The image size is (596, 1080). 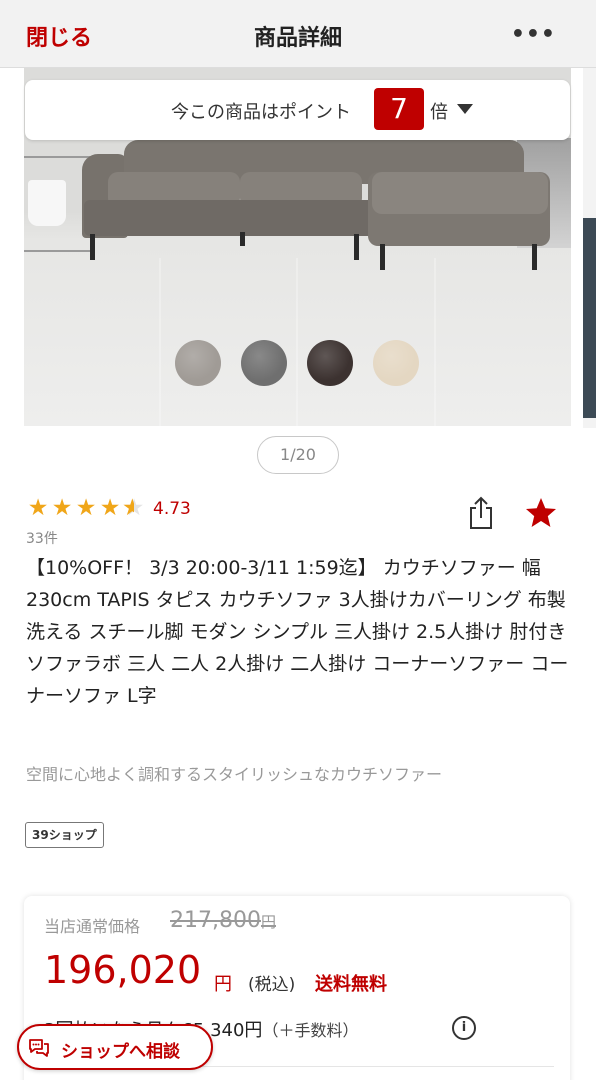 I want to click on regular-price: 217,800円, so click(x=223, y=920).